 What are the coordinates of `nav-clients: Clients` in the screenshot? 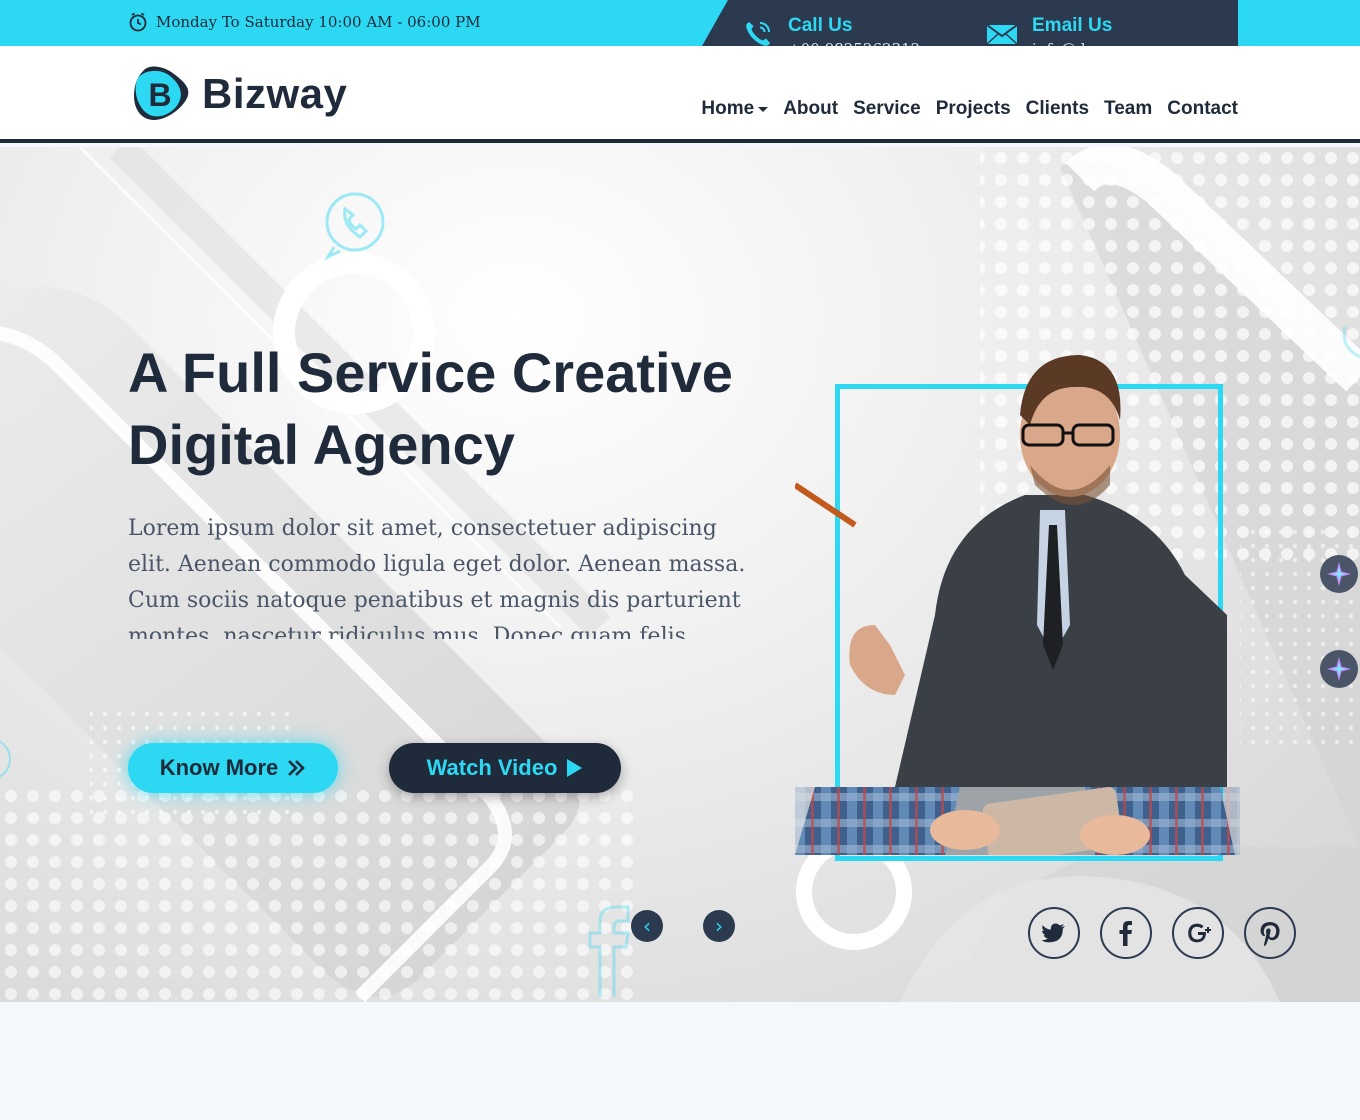 It's located at (1057, 109).